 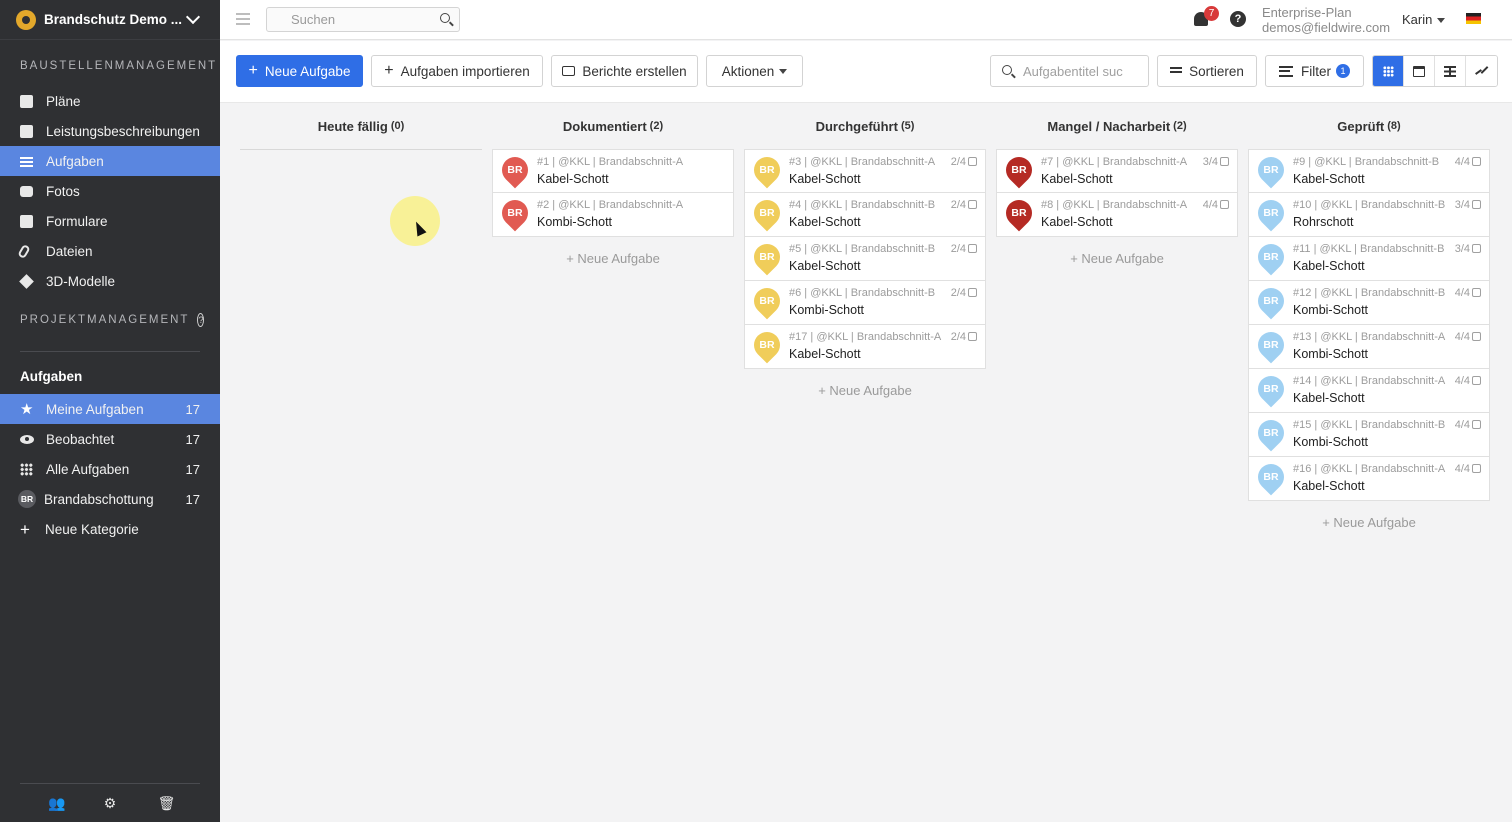 I want to click on filter-label: Filter, so click(x=1316, y=71).